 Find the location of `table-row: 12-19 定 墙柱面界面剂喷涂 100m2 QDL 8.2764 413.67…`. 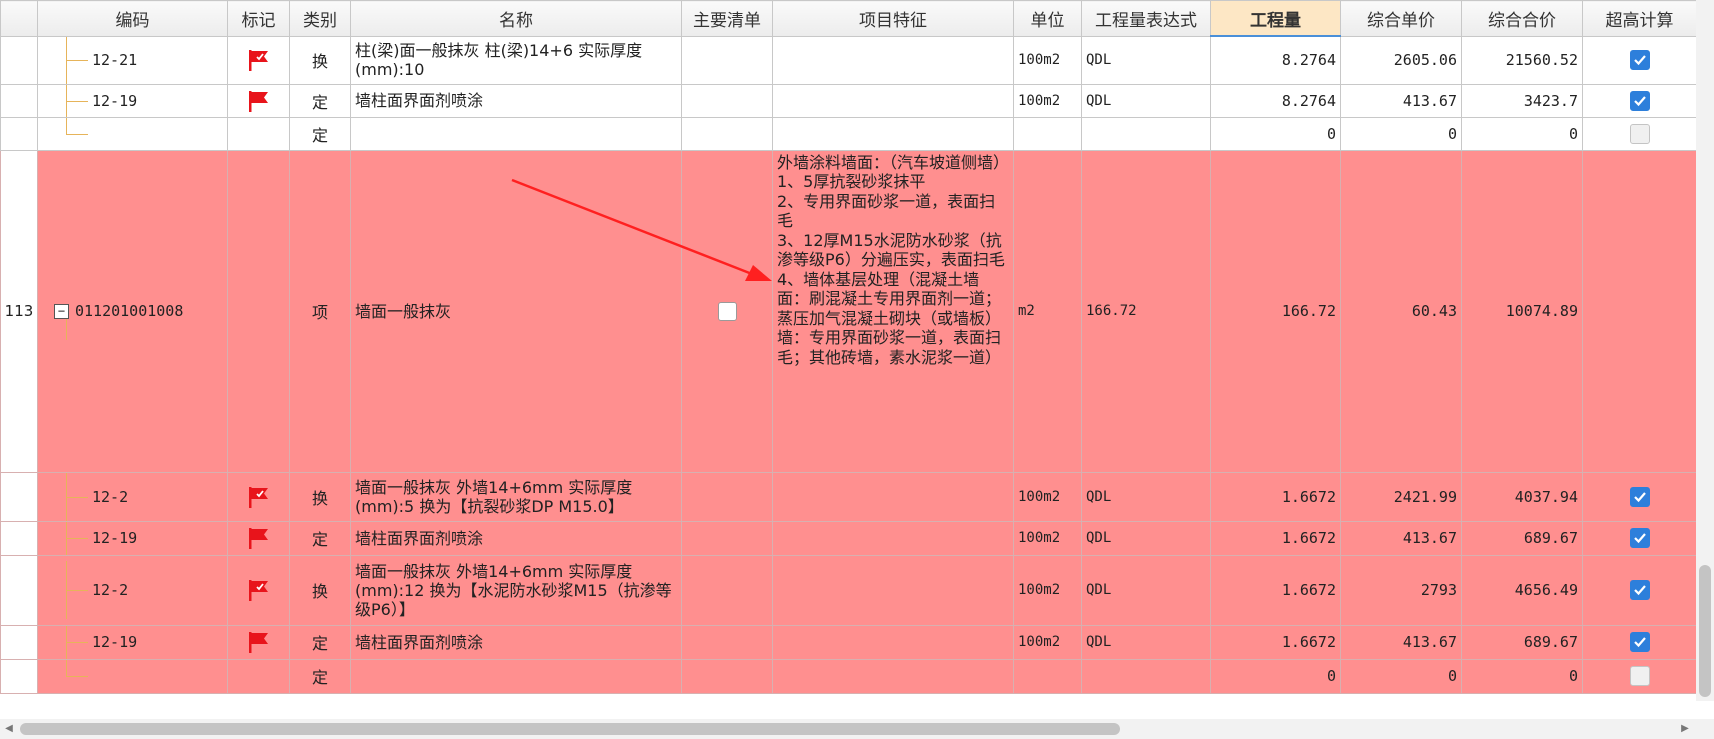

table-row: 12-19 定 墙柱面界面剂喷涂 100m2 QDL 8.2764 413.67… is located at coordinates (848, 100).